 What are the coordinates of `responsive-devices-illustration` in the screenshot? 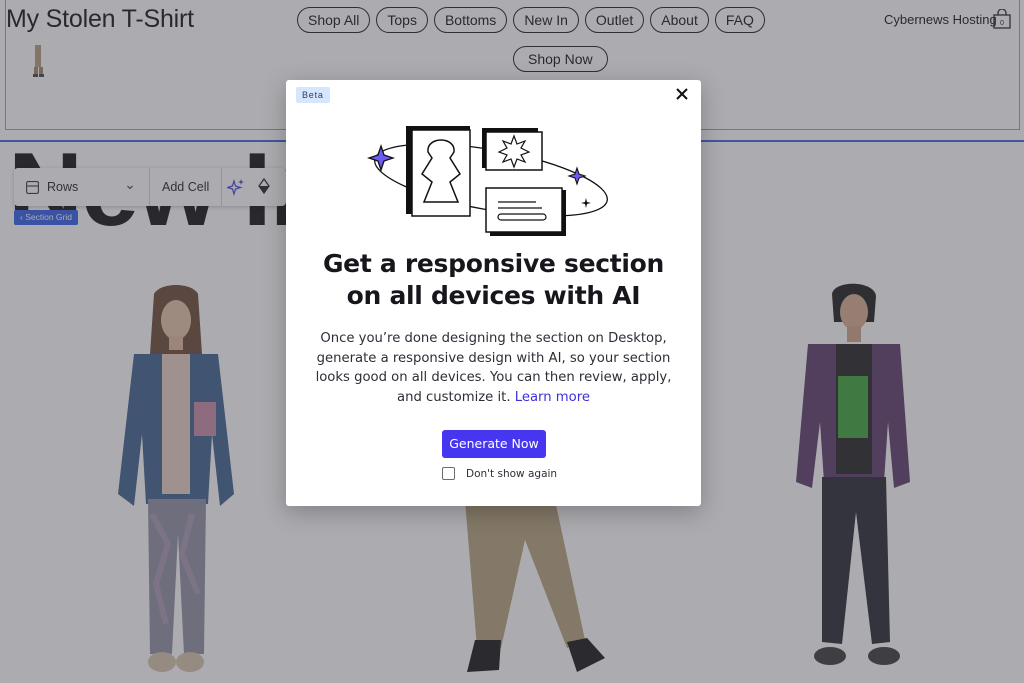 It's located at (487, 181).